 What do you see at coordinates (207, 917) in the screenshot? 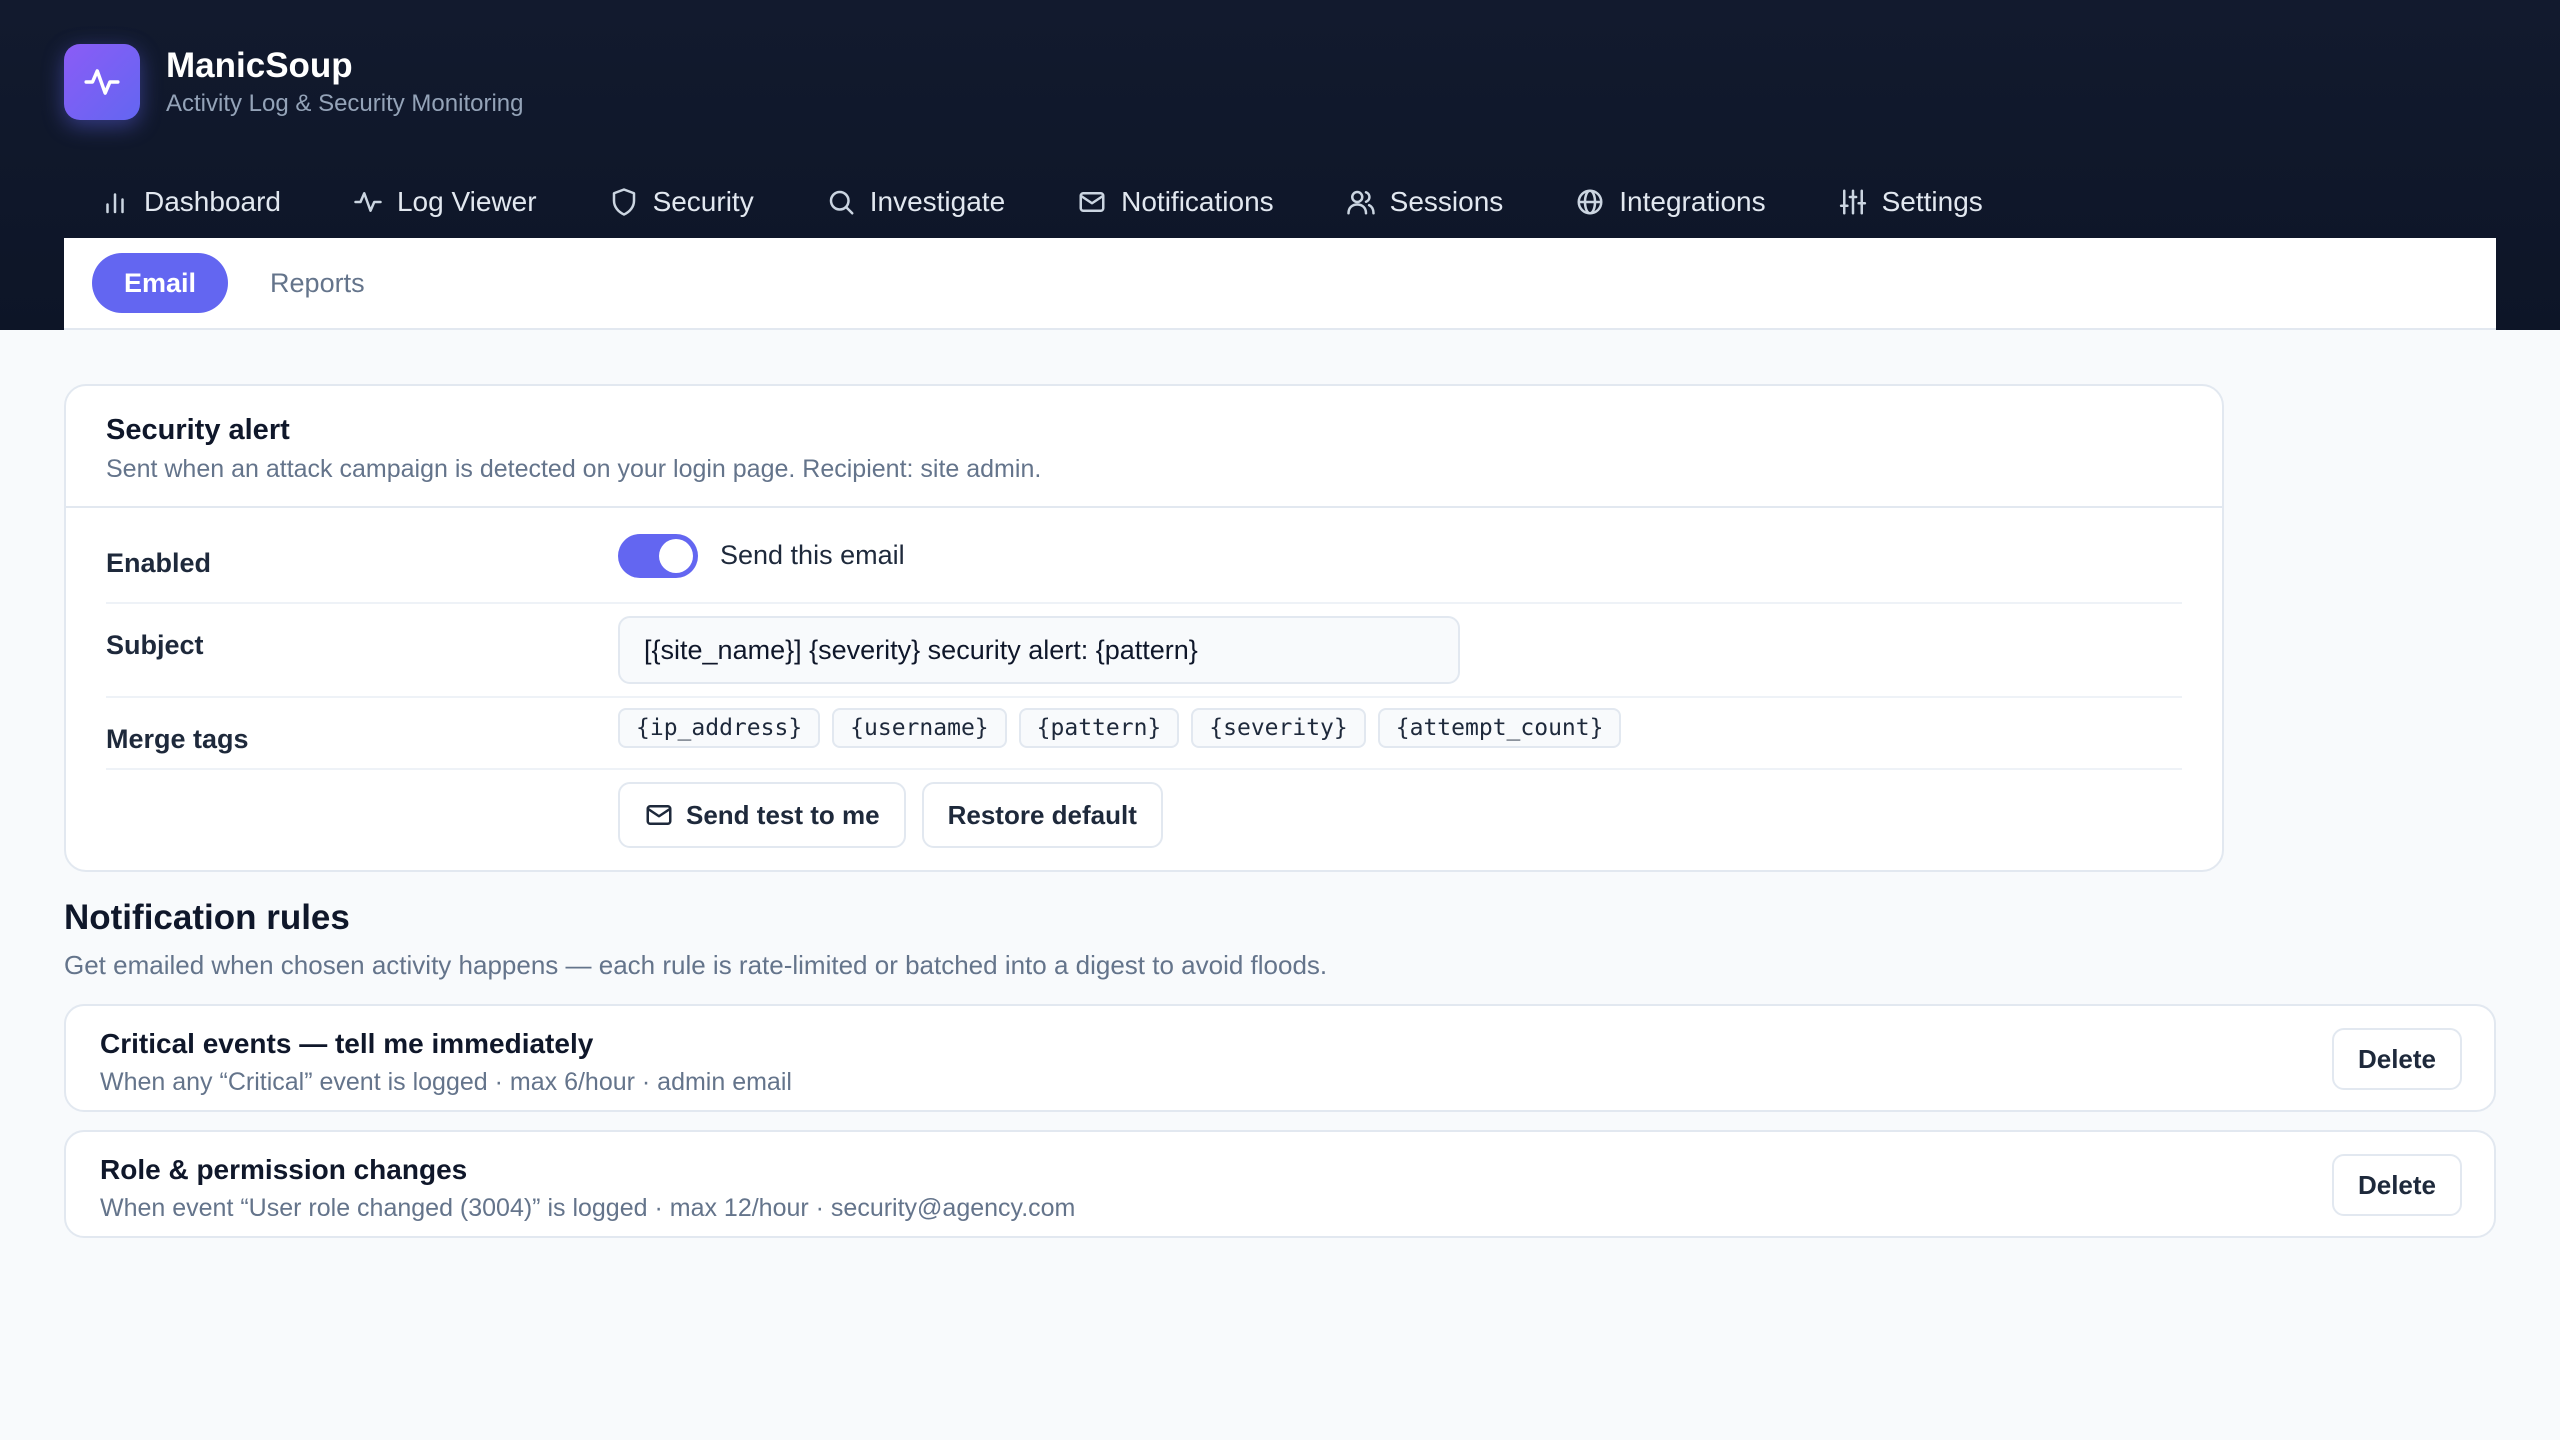
I see `rules-section-title: Notification rules` at bounding box center [207, 917].